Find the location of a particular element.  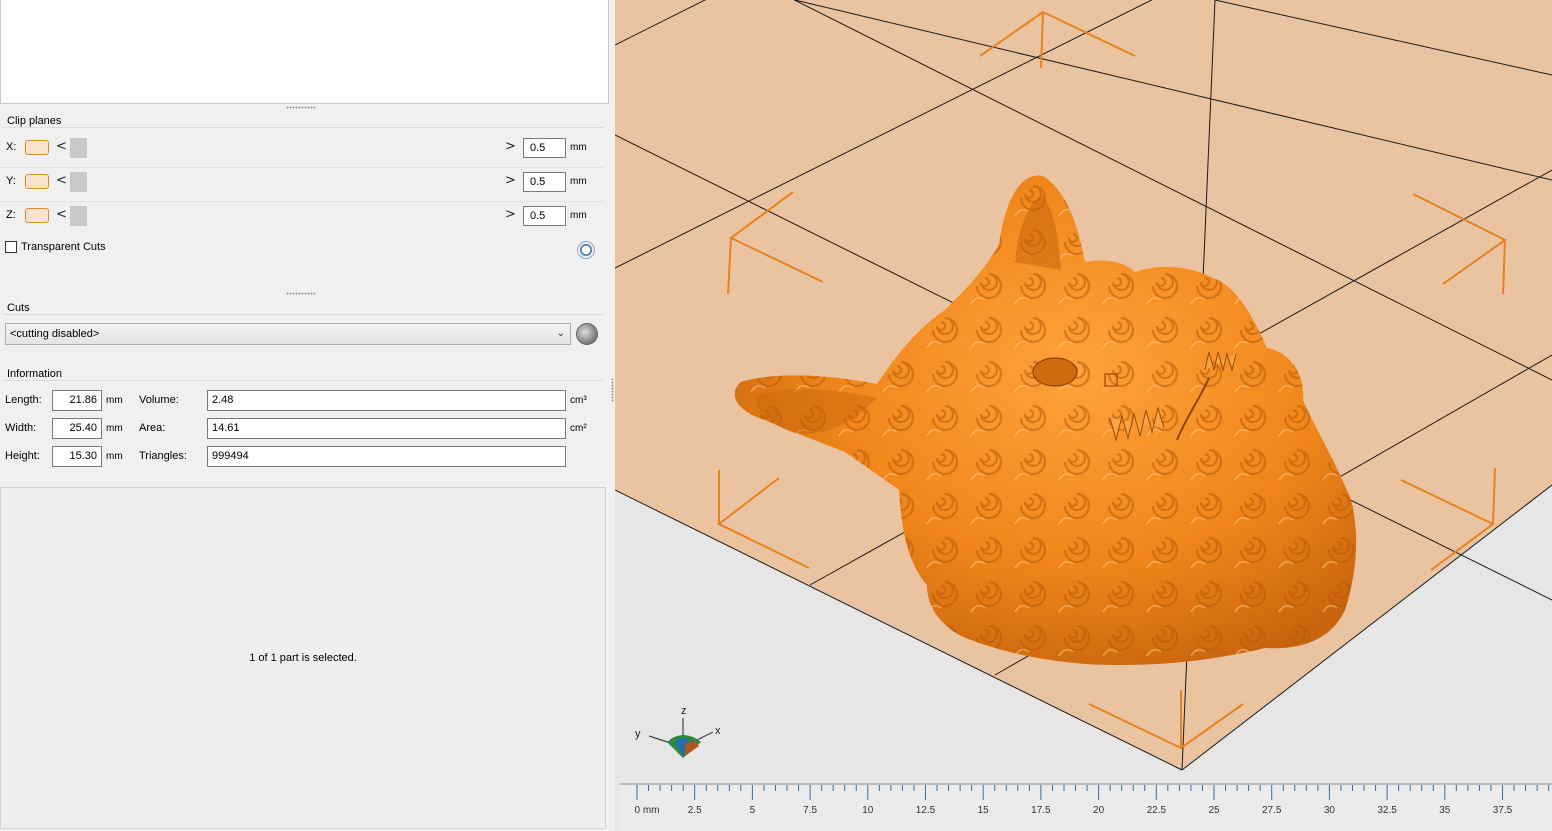

ruler-label: 25 is located at coordinates (1214, 810).